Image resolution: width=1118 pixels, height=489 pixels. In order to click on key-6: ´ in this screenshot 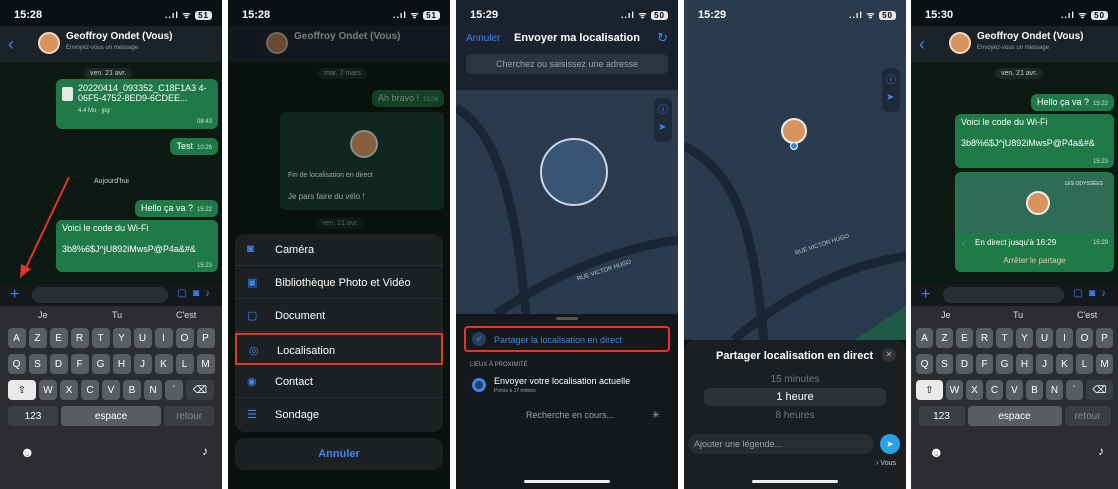, I will do `click(174, 390)`.